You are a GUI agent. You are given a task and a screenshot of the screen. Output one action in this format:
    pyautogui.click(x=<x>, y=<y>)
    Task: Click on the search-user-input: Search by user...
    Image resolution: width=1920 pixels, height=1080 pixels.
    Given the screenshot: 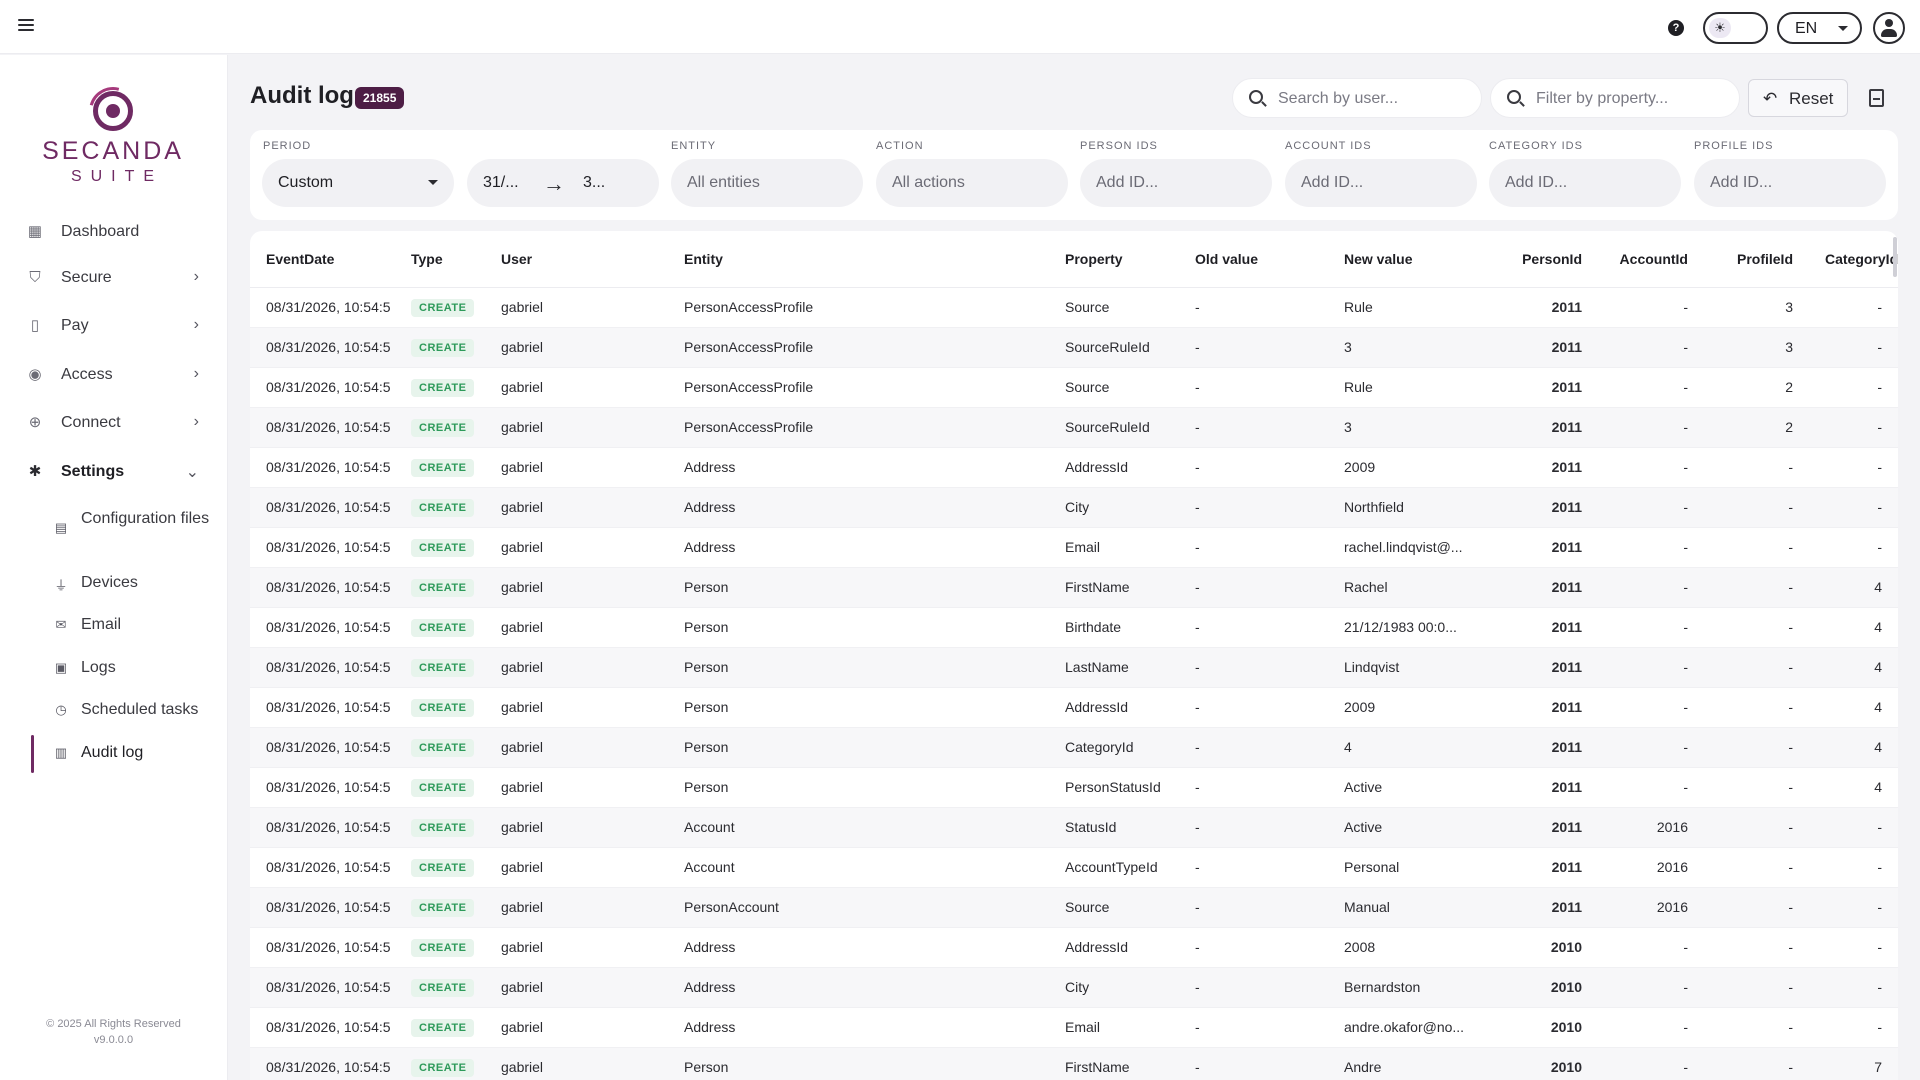 What is the action you would take?
    pyautogui.click(x=1357, y=98)
    